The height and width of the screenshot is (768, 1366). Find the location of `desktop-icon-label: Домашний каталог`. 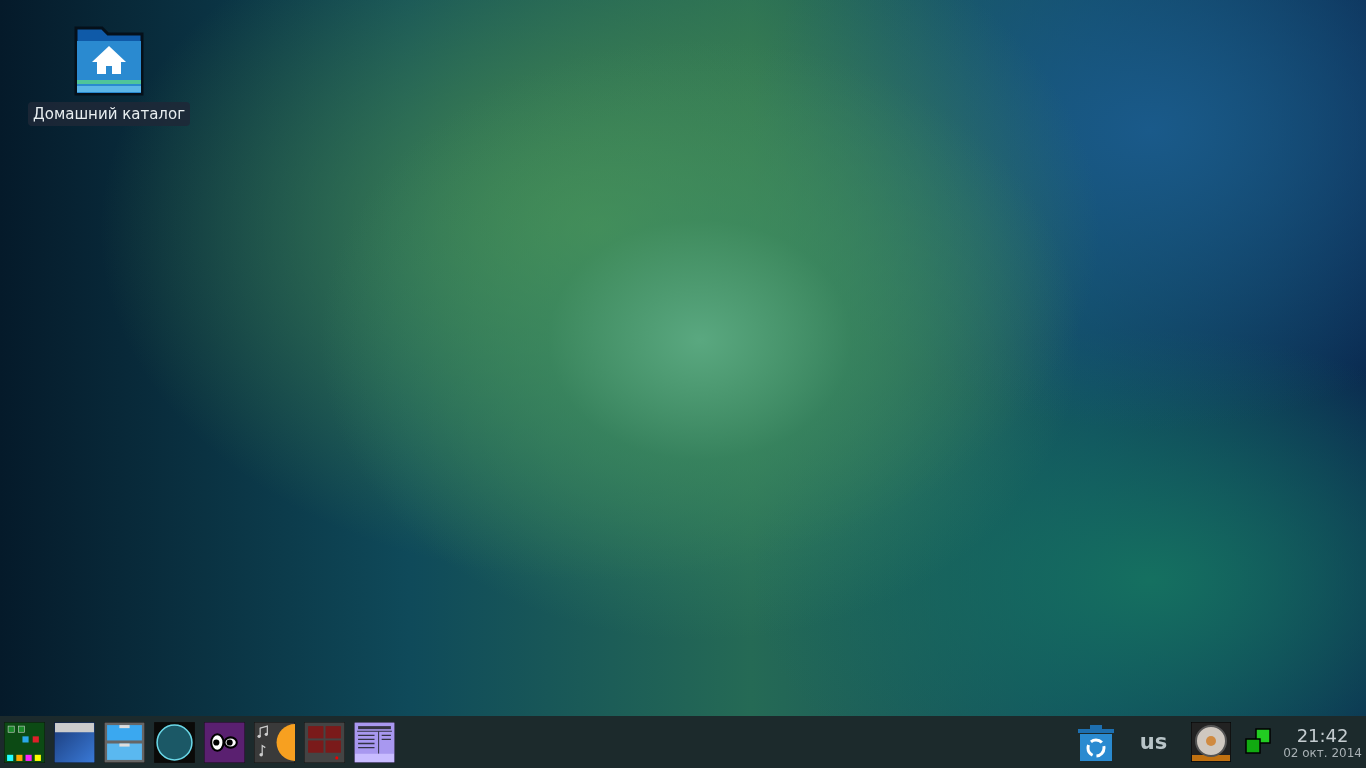

desktop-icon-label: Домашний каталог is located at coordinates (109, 114).